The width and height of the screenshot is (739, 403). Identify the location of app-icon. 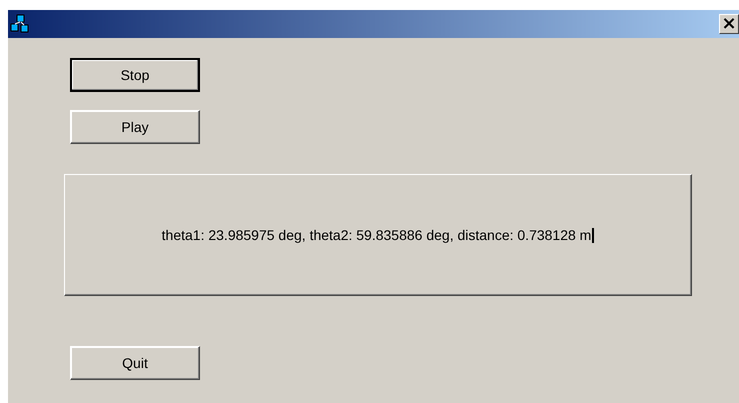
(20, 24).